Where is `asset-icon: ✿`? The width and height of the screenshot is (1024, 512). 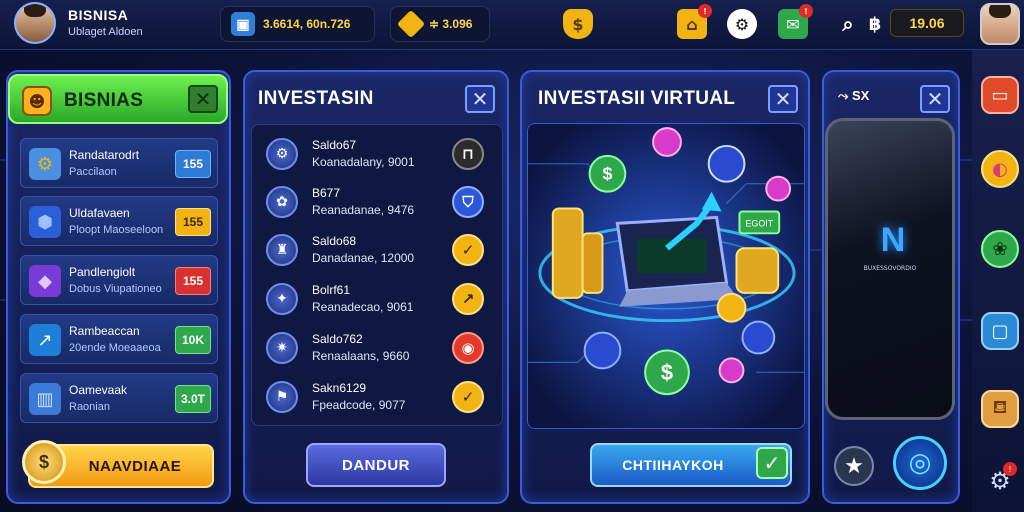
asset-icon: ✿ is located at coordinates (282, 202).